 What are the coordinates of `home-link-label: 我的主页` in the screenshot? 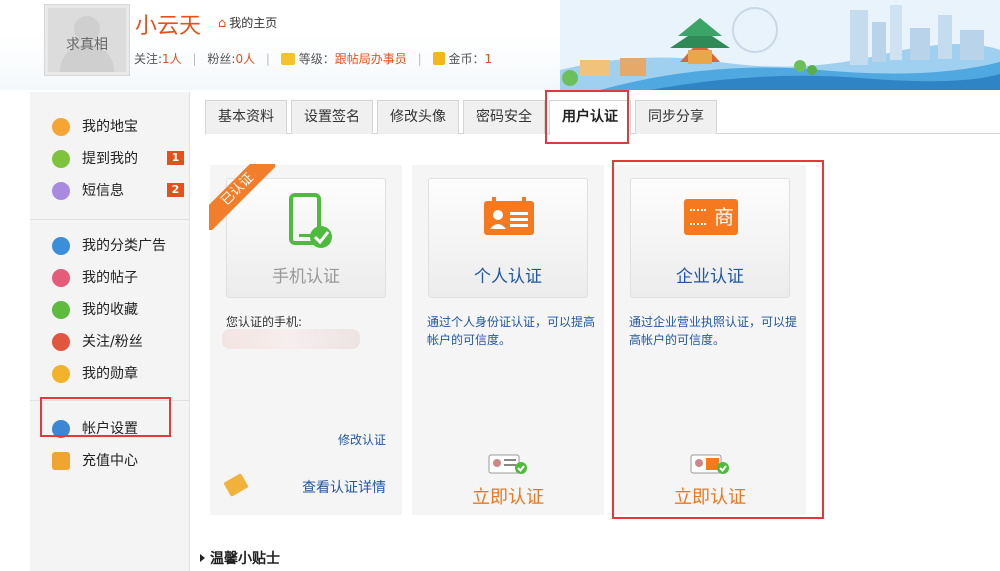 It's located at (253, 23).